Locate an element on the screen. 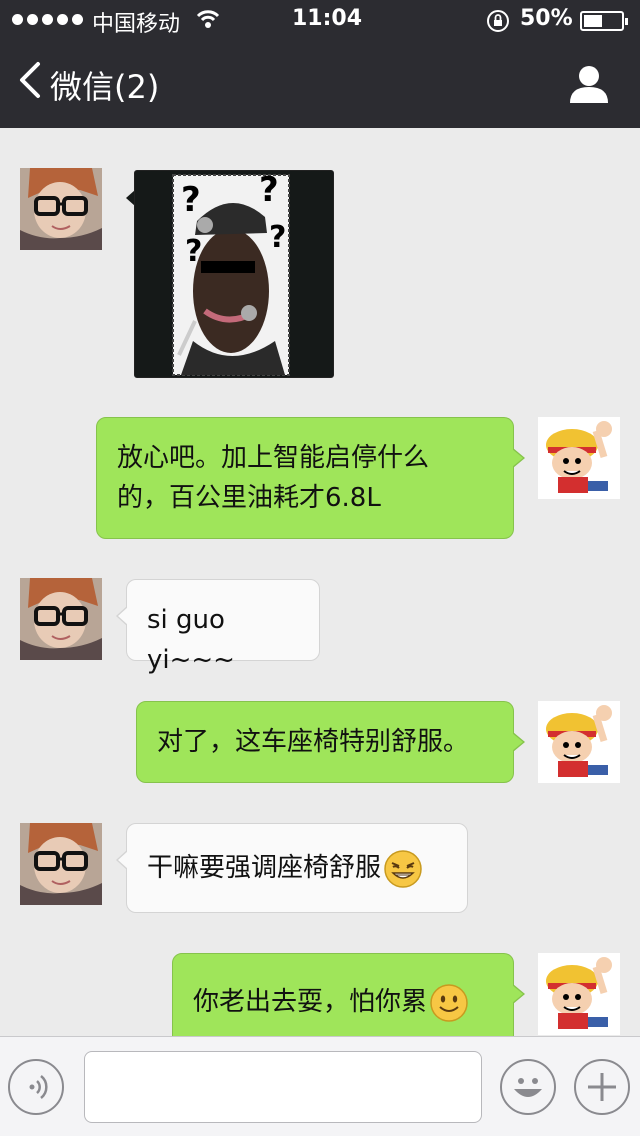  message-text: 的，百公里油耗才6.8L is located at coordinates (249, 498).